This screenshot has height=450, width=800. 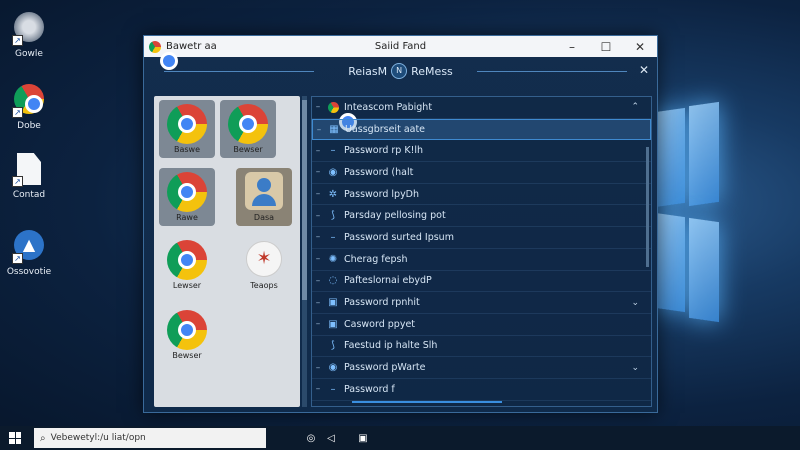 What do you see at coordinates (264, 197) in the screenshot?
I see `tile-dasa: Dasa` at bounding box center [264, 197].